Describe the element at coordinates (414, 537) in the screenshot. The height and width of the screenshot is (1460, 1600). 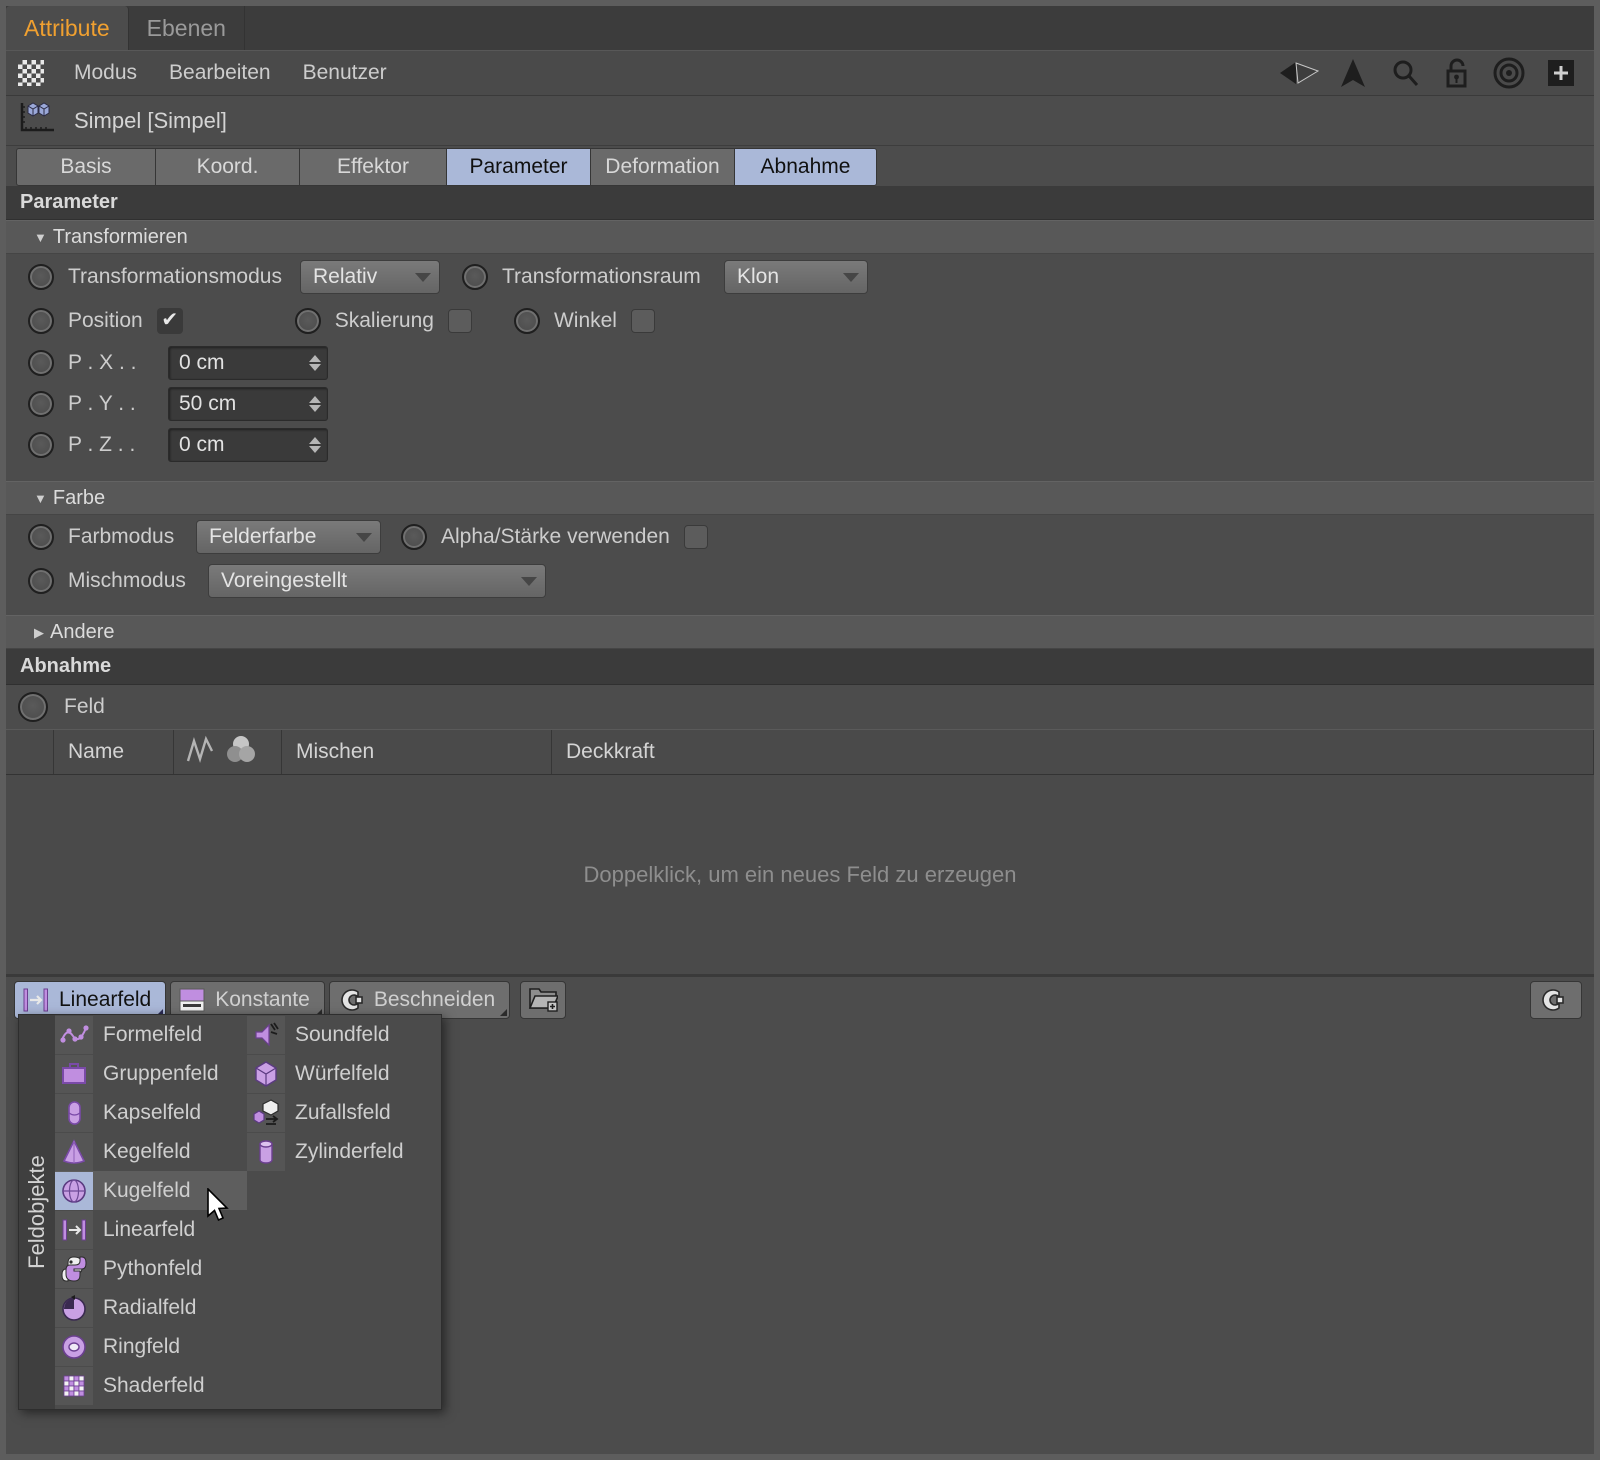
I see `anim-track-toggle-alpha` at that location.